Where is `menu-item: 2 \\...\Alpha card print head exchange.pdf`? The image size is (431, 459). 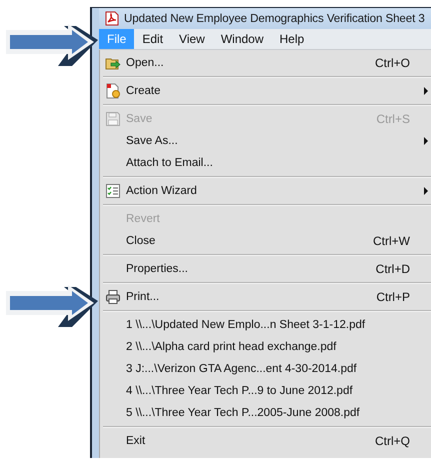
menu-item: 2 \\...\Alpha card print head exchange.pdf is located at coordinates (274, 347).